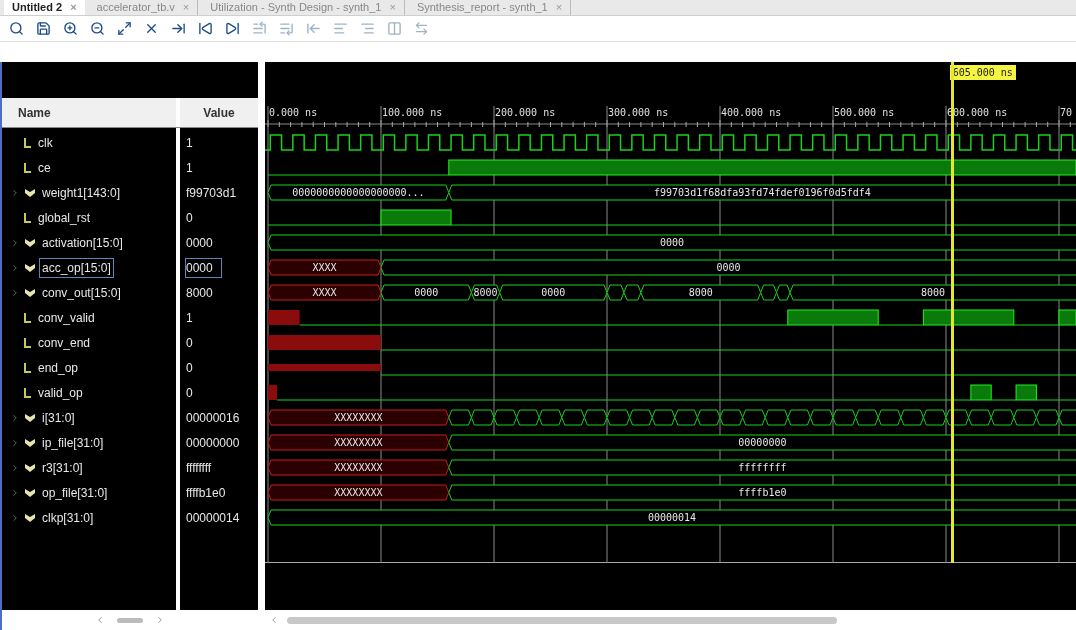  I want to click on signal-name: conv_out[15:0], so click(81, 292).